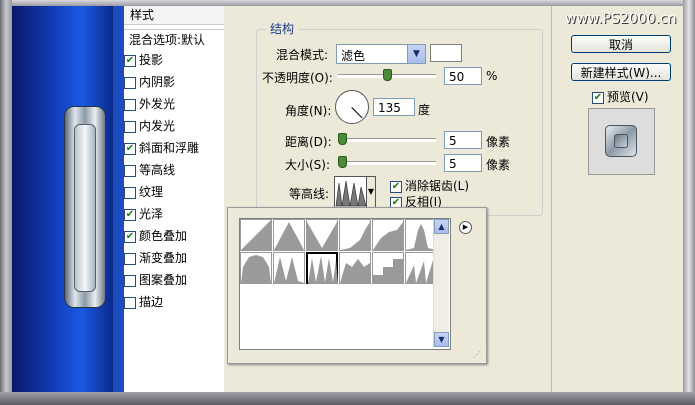 The image size is (695, 405). I want to click on style-item-label: 颜色叠加, so click(163, 236).